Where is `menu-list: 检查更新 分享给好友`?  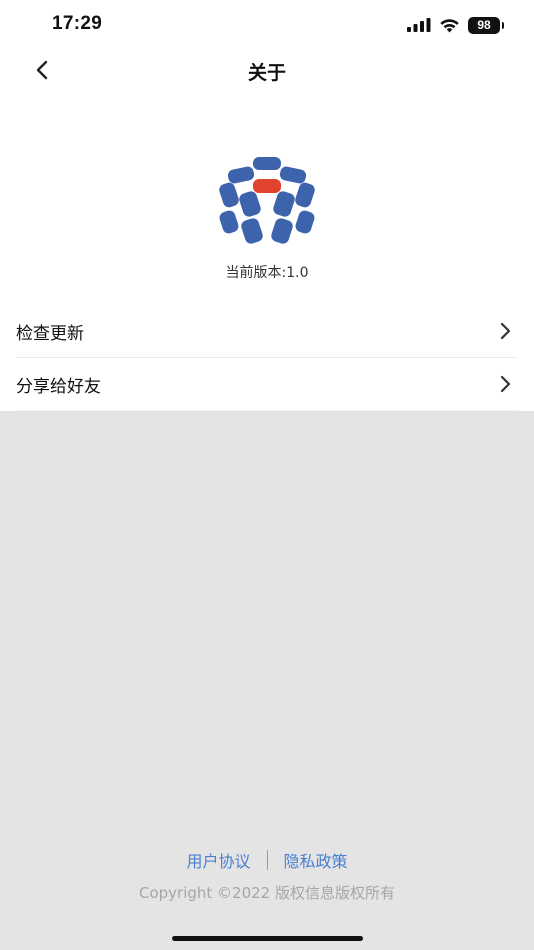 menu-list: 检查更新 分享给好友 is located at coordinates (267, 358).